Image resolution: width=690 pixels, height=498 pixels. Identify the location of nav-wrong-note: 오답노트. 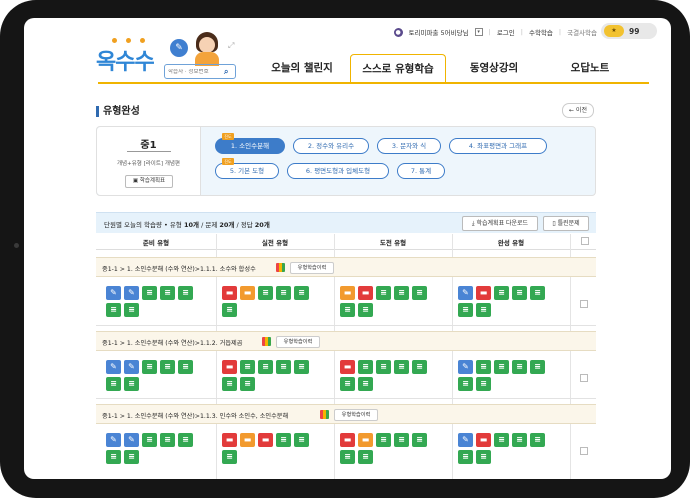
(590, 68).